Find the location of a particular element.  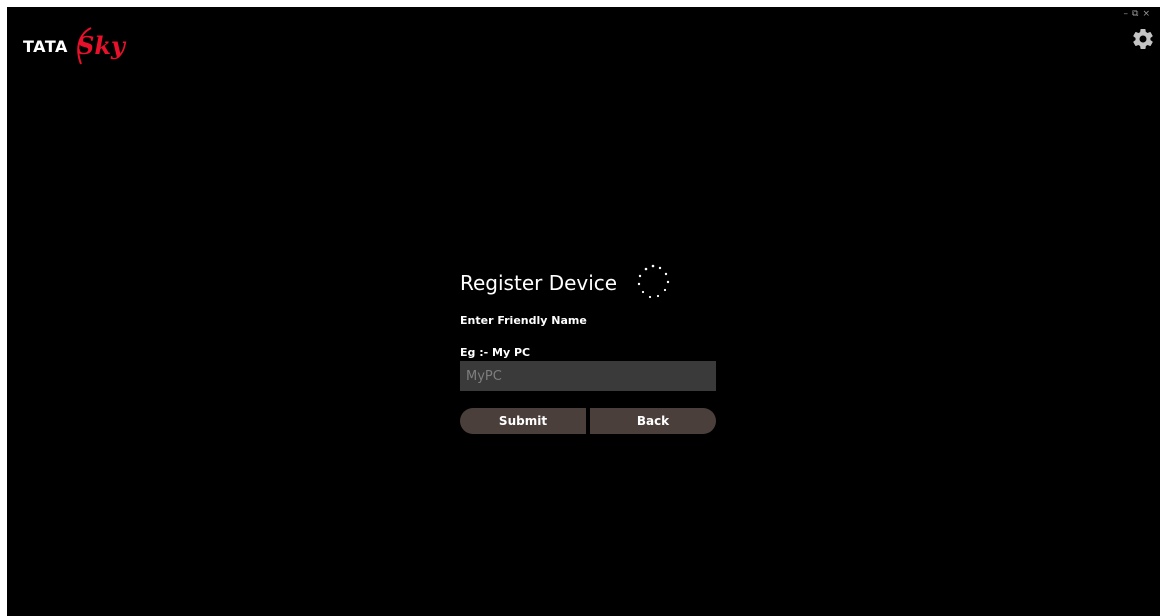

example-label: Eg :- My PC is located at coordinates (495, 352).